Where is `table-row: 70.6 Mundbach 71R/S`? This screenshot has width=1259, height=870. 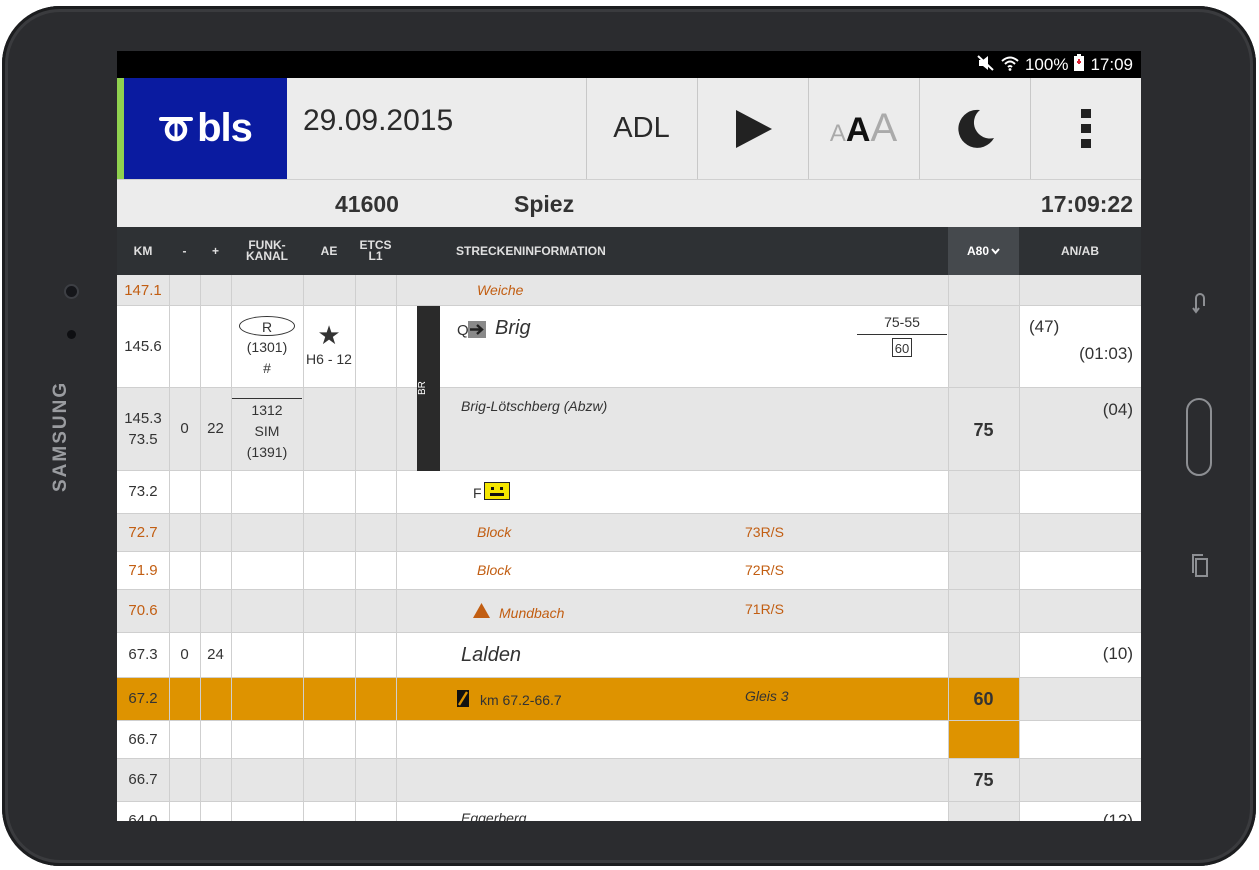
table-row: 70.6 Mundbach 71R/S is located at coordinates (629, 611).